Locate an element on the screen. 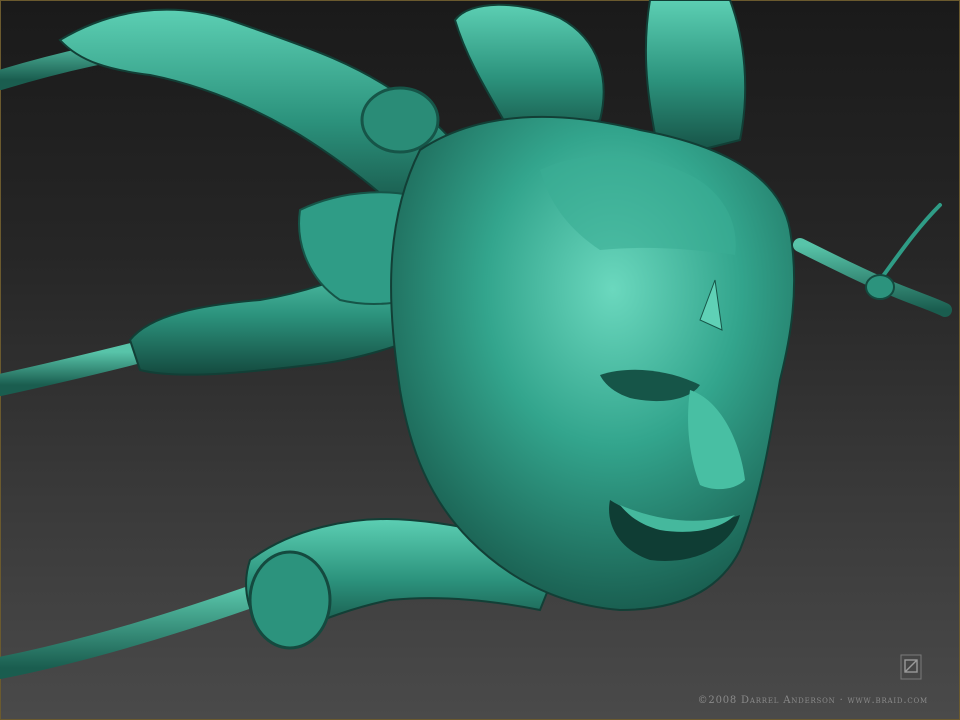 The height and width of the screenshot is (720, 960). copyright-credit: ©2008 Darrel Anderson · www.braid.com is located at coordinates (812, 700).